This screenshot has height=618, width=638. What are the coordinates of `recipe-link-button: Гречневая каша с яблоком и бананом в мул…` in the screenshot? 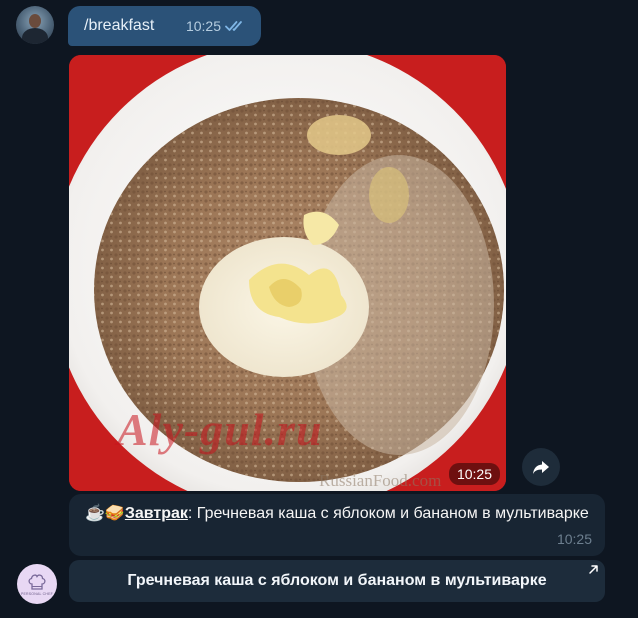 It's located at (337, 581).